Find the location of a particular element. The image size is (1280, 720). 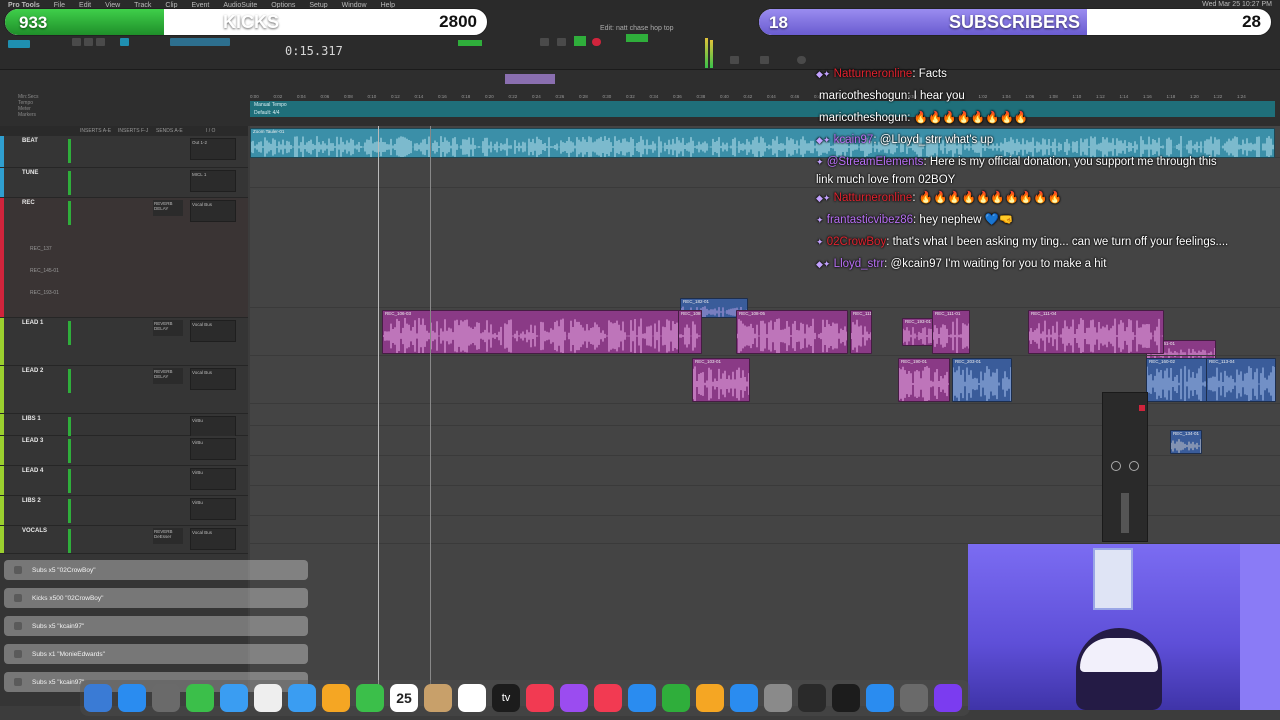

playhead-cursor is located at coordinates (378, 406).